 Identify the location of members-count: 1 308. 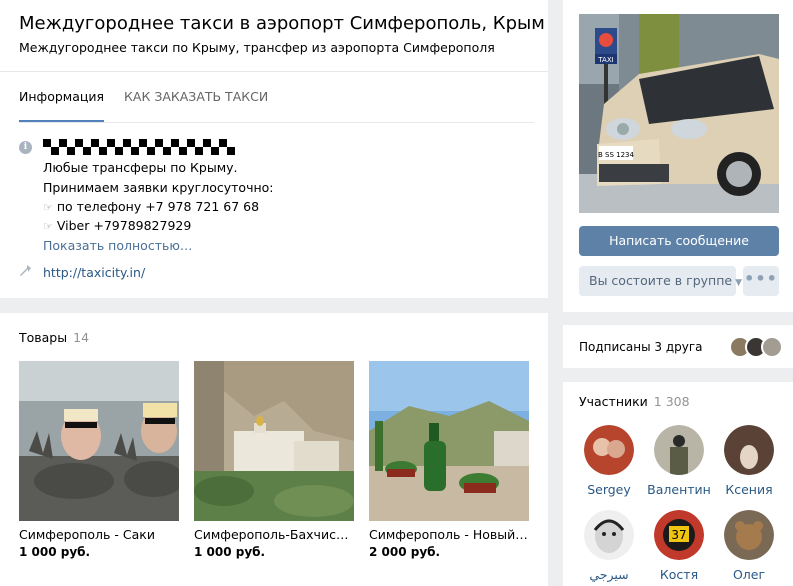
(671, 401).